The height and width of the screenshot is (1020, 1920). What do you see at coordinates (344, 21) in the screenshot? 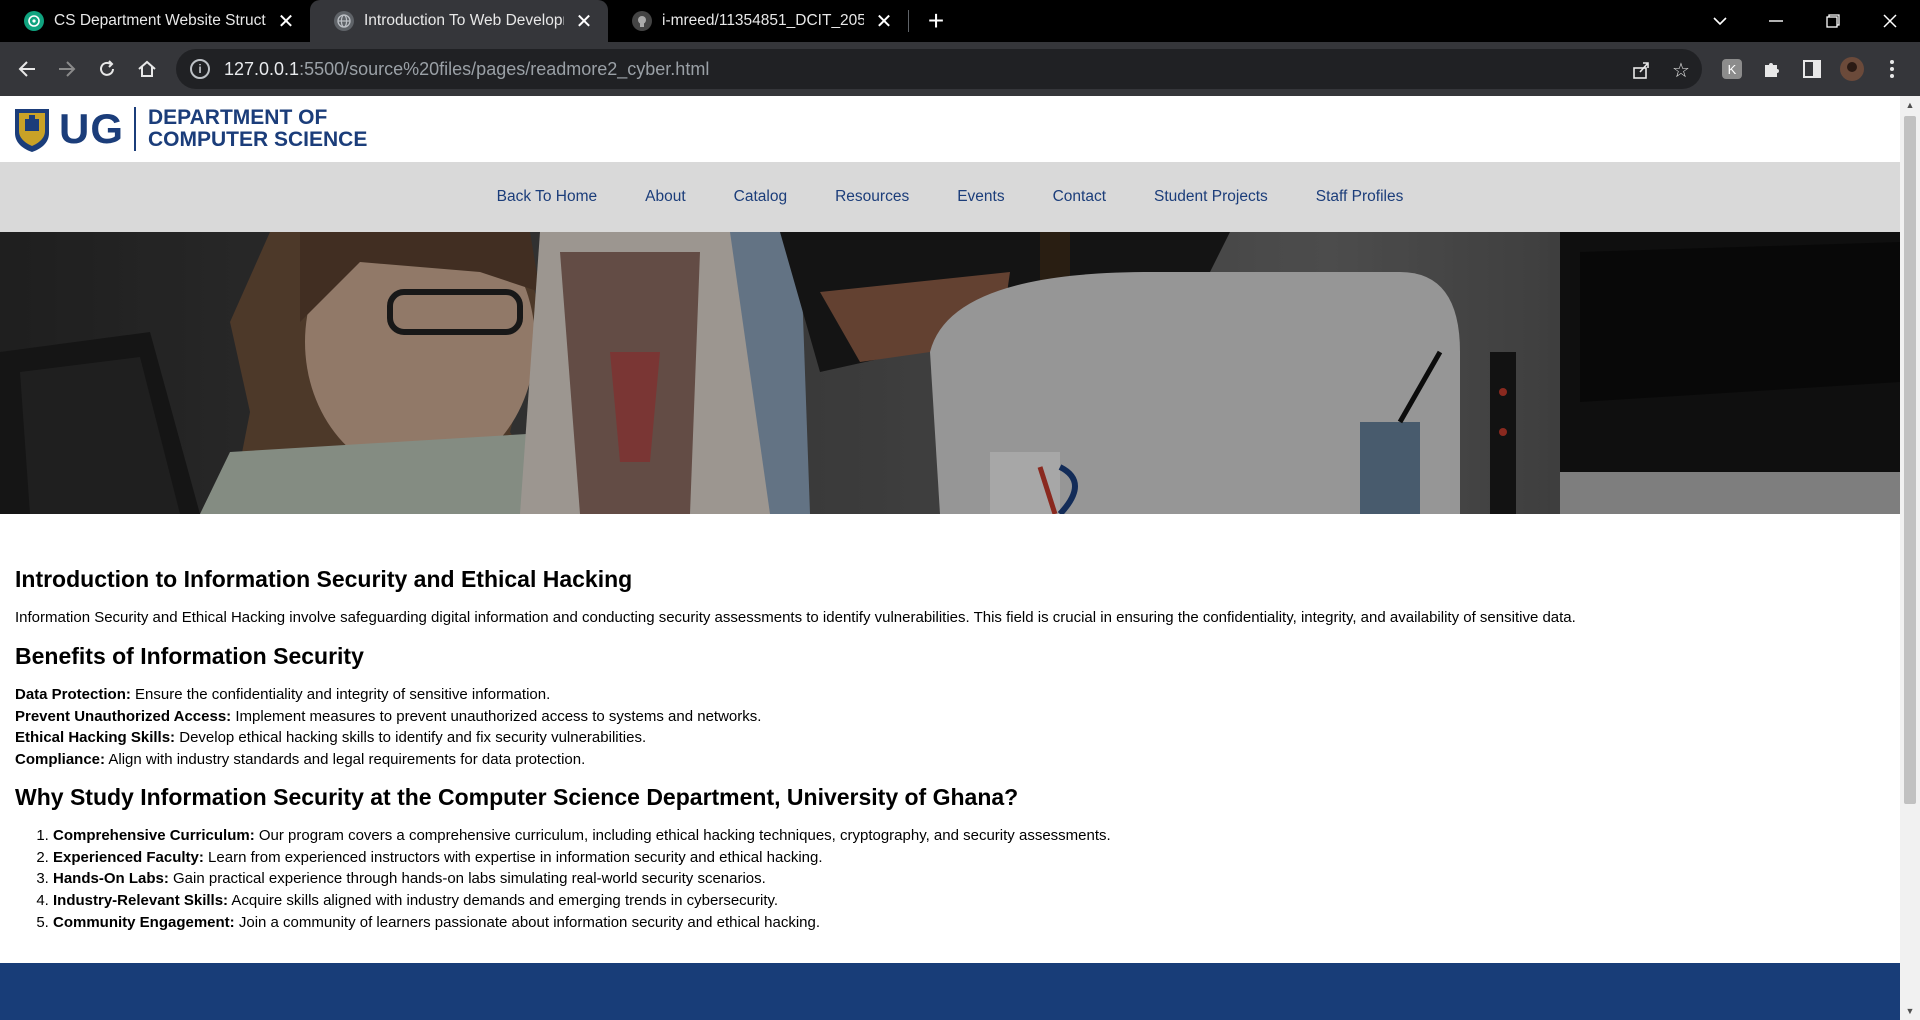
I see `globe-icon` at bounding box center [344, 21].